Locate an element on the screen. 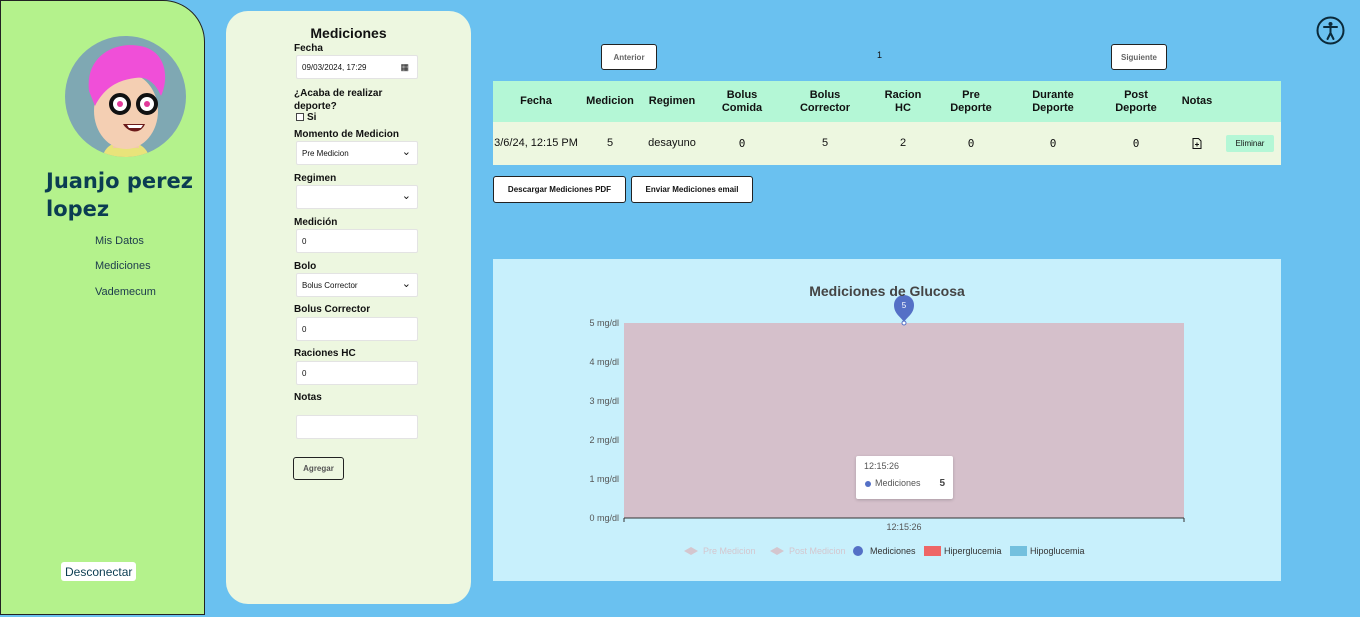 The image size is (1360, 617). col-fecha: Fecha is located at coordinates (536, 101).